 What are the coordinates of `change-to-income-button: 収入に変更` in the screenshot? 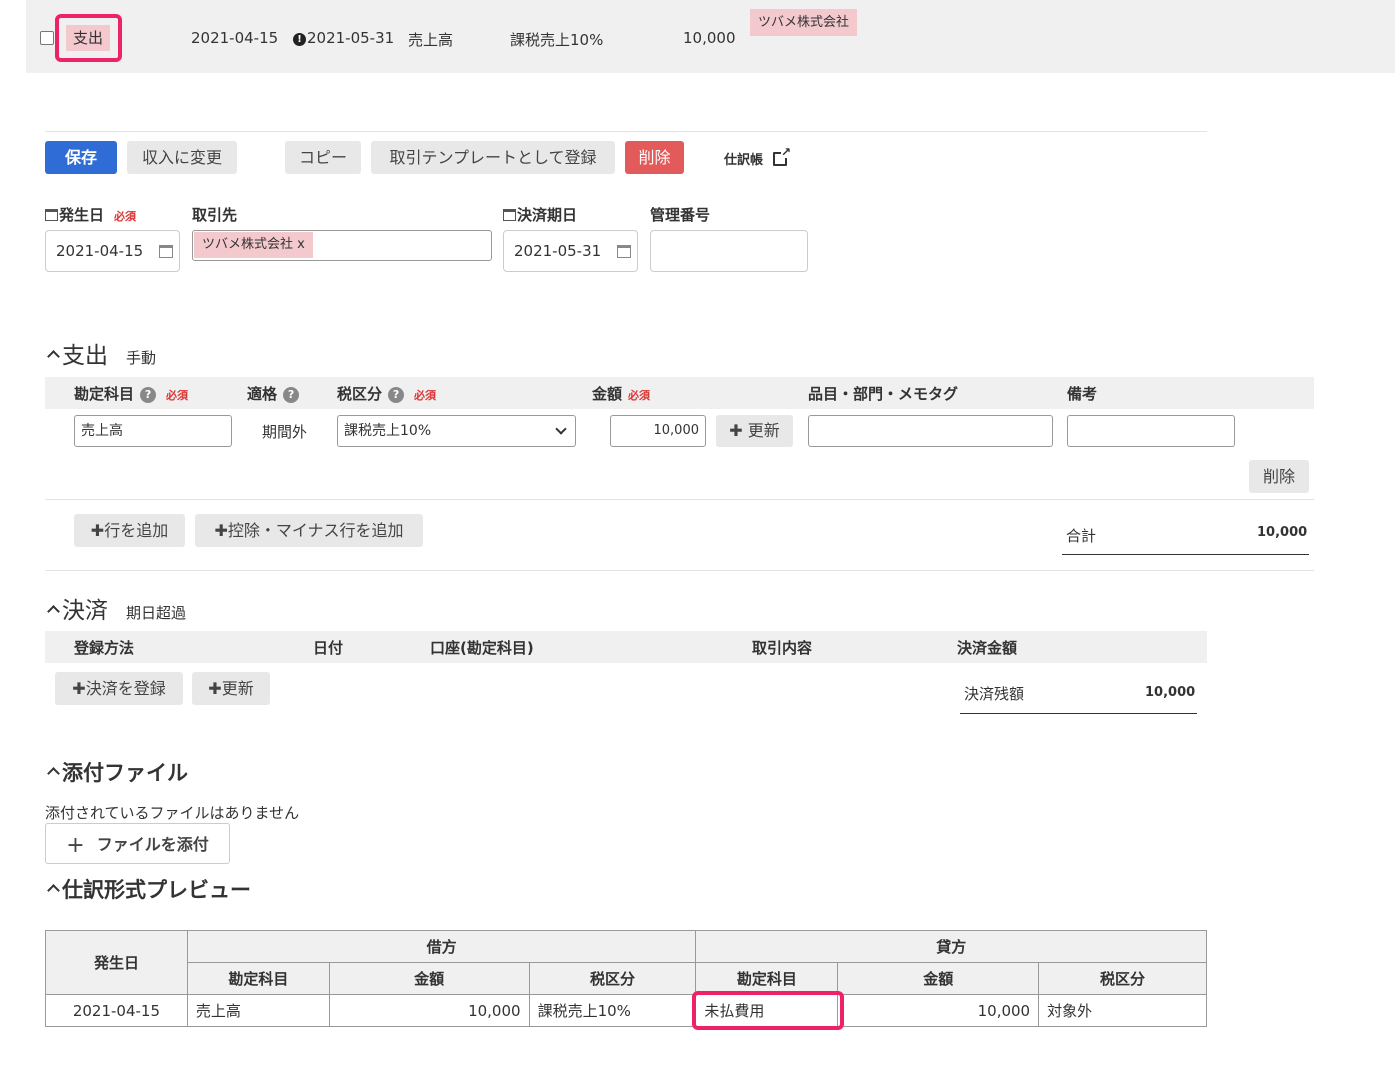 It's located at (182, 157).